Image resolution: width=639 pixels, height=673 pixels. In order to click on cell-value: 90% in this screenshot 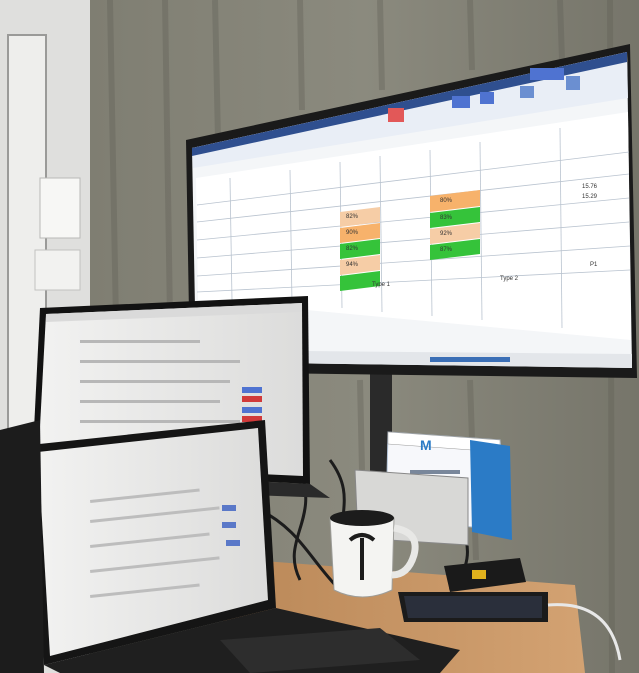, I will do `click(352, 233)`.